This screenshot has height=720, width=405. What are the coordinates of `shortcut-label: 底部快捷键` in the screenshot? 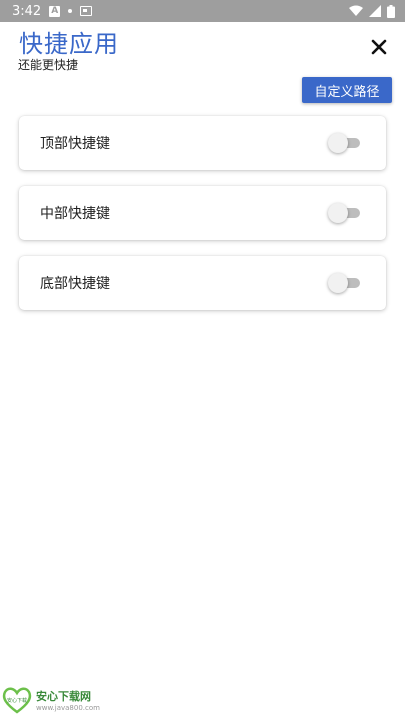 It's located at (75, 284).